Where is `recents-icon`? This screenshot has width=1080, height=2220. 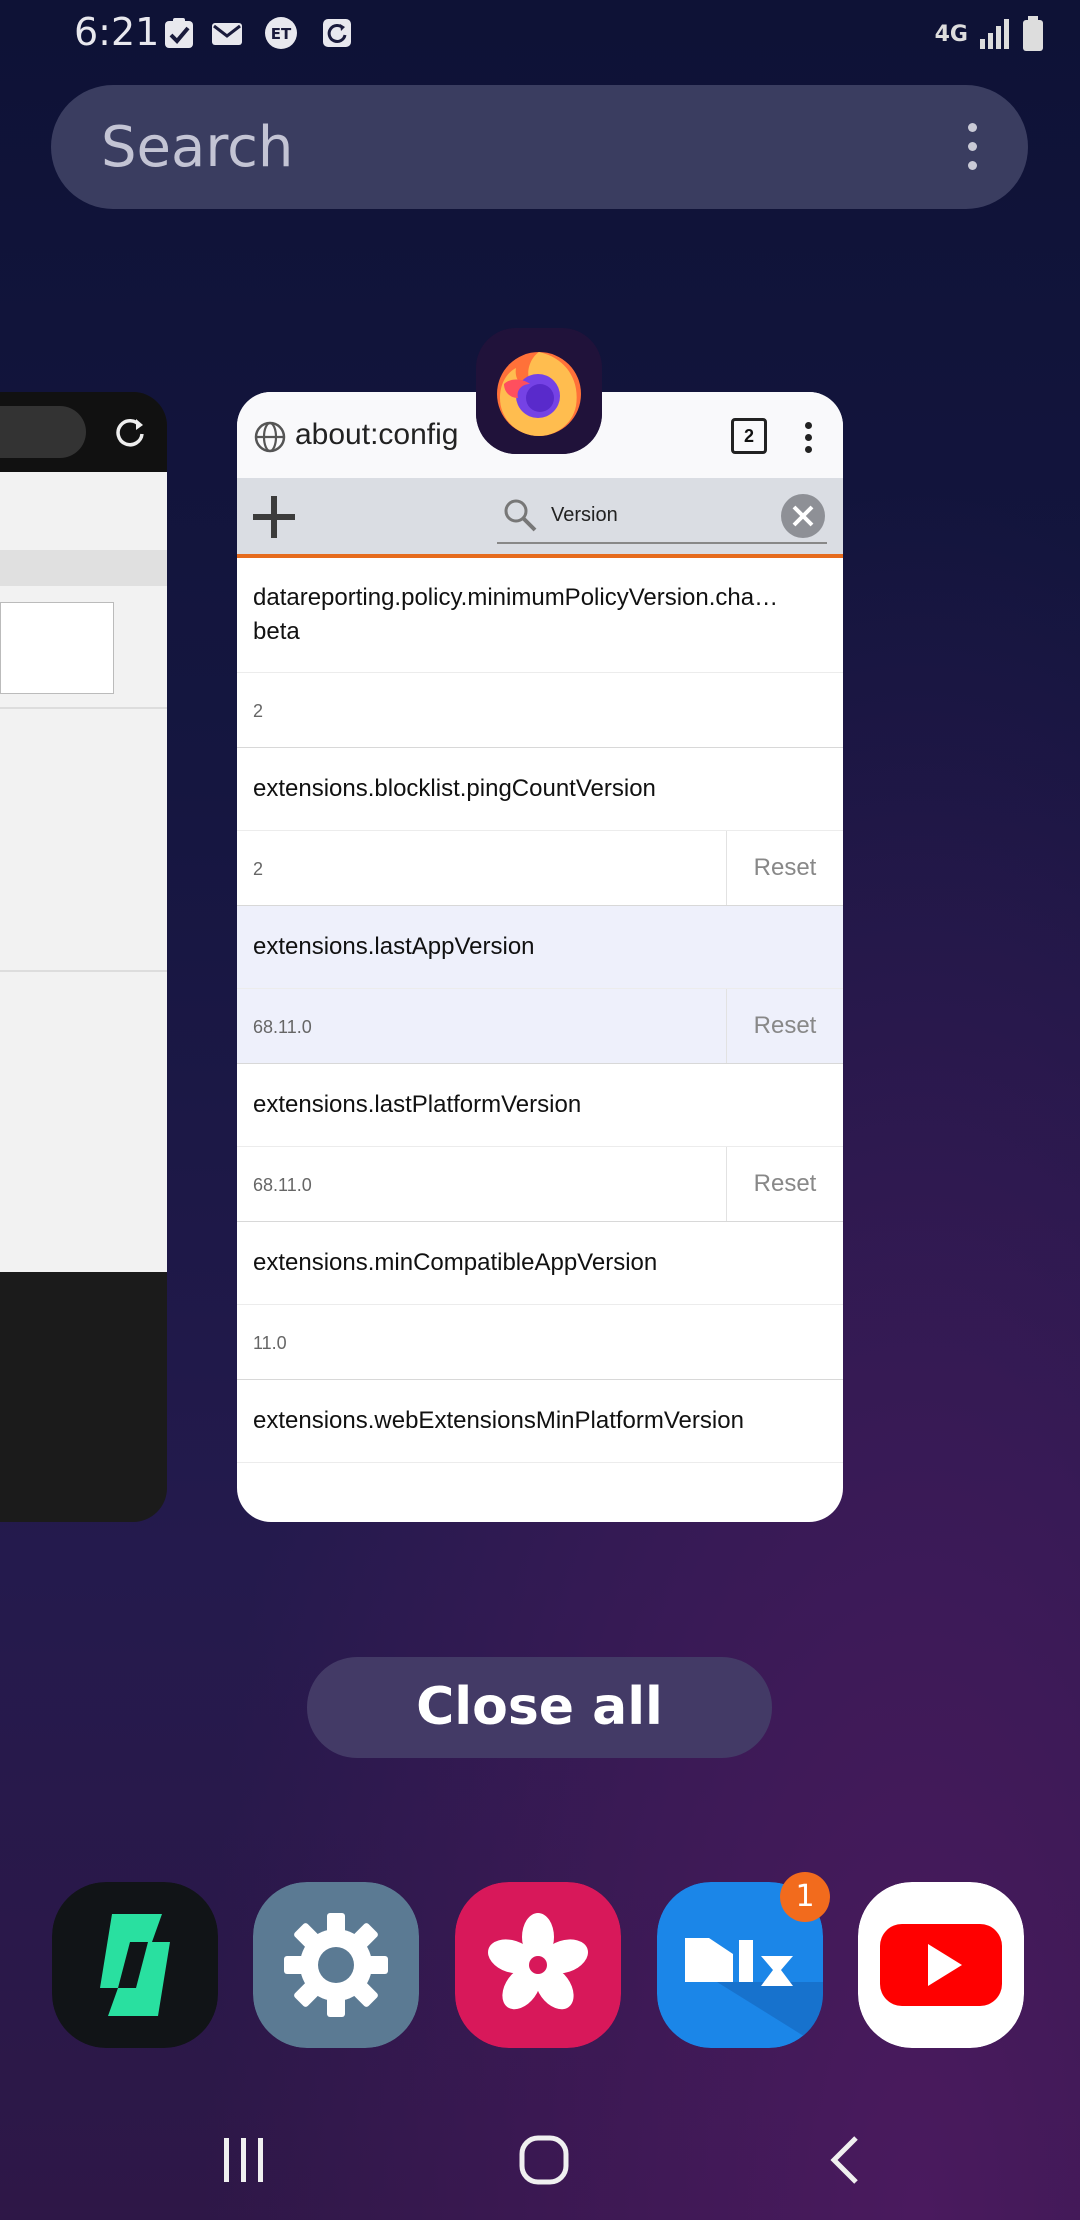 recents-icon is located at coordinates (244, 2160).